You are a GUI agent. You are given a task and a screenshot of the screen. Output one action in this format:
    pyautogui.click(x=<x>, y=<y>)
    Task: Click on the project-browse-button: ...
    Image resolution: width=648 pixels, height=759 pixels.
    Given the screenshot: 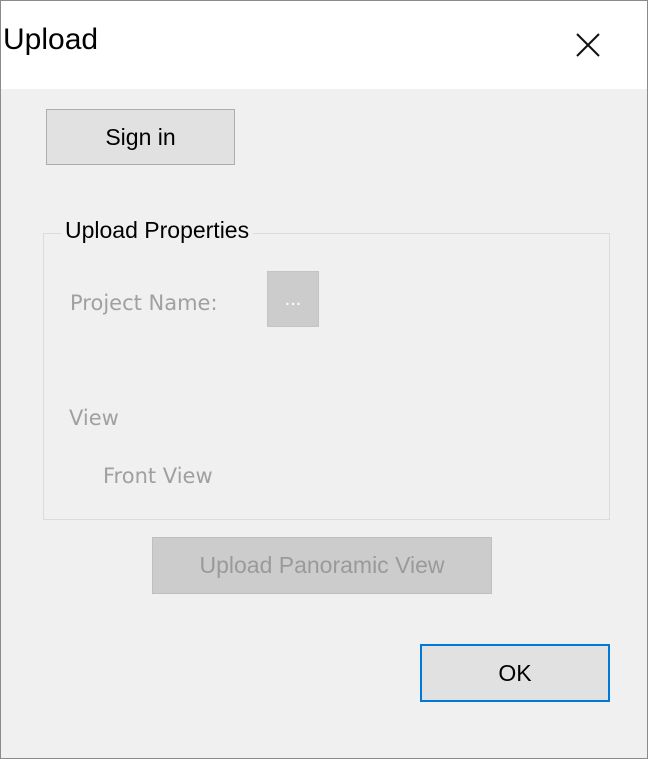 What is the action you would take?
    pyautogui.click(x=293, y=299)
    